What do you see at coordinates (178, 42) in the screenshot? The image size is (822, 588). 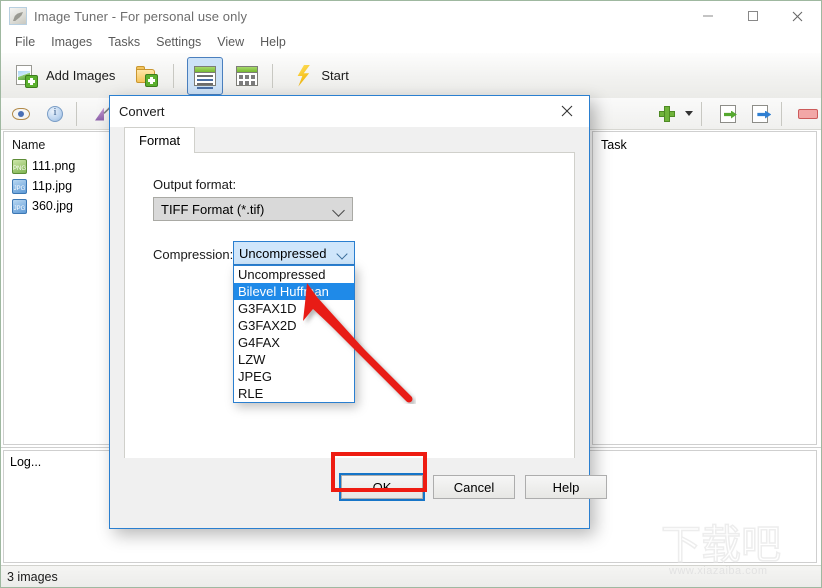 I see `menu-item-settings: Settings` at bounding box center [178, 42].